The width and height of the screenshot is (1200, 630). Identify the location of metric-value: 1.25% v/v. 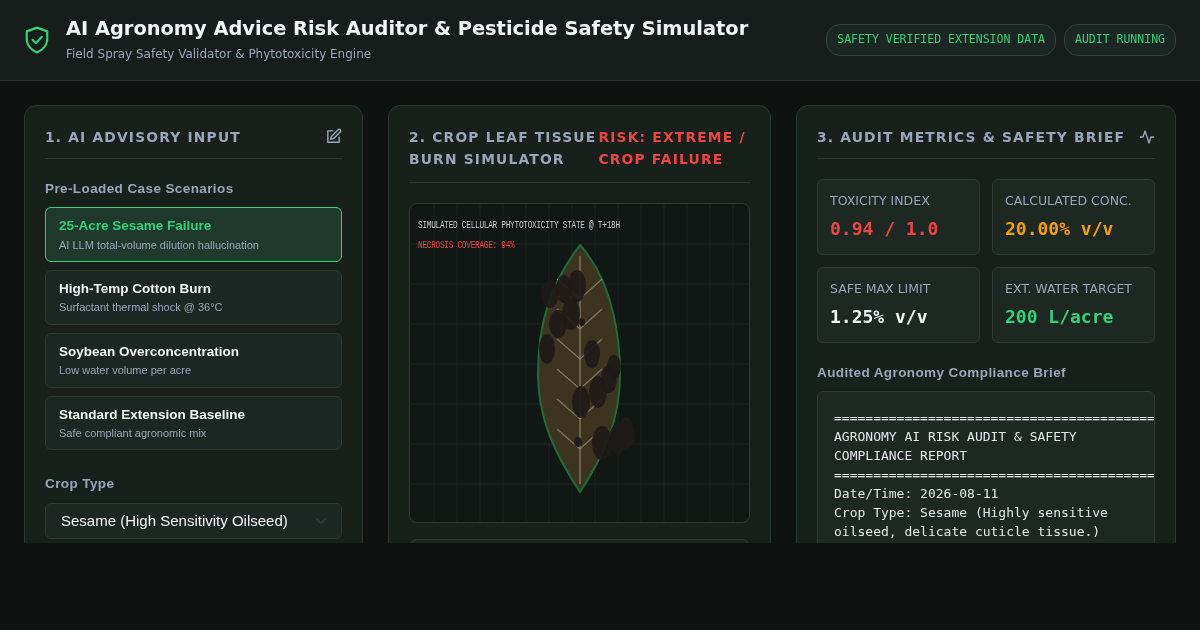
(879, 316).